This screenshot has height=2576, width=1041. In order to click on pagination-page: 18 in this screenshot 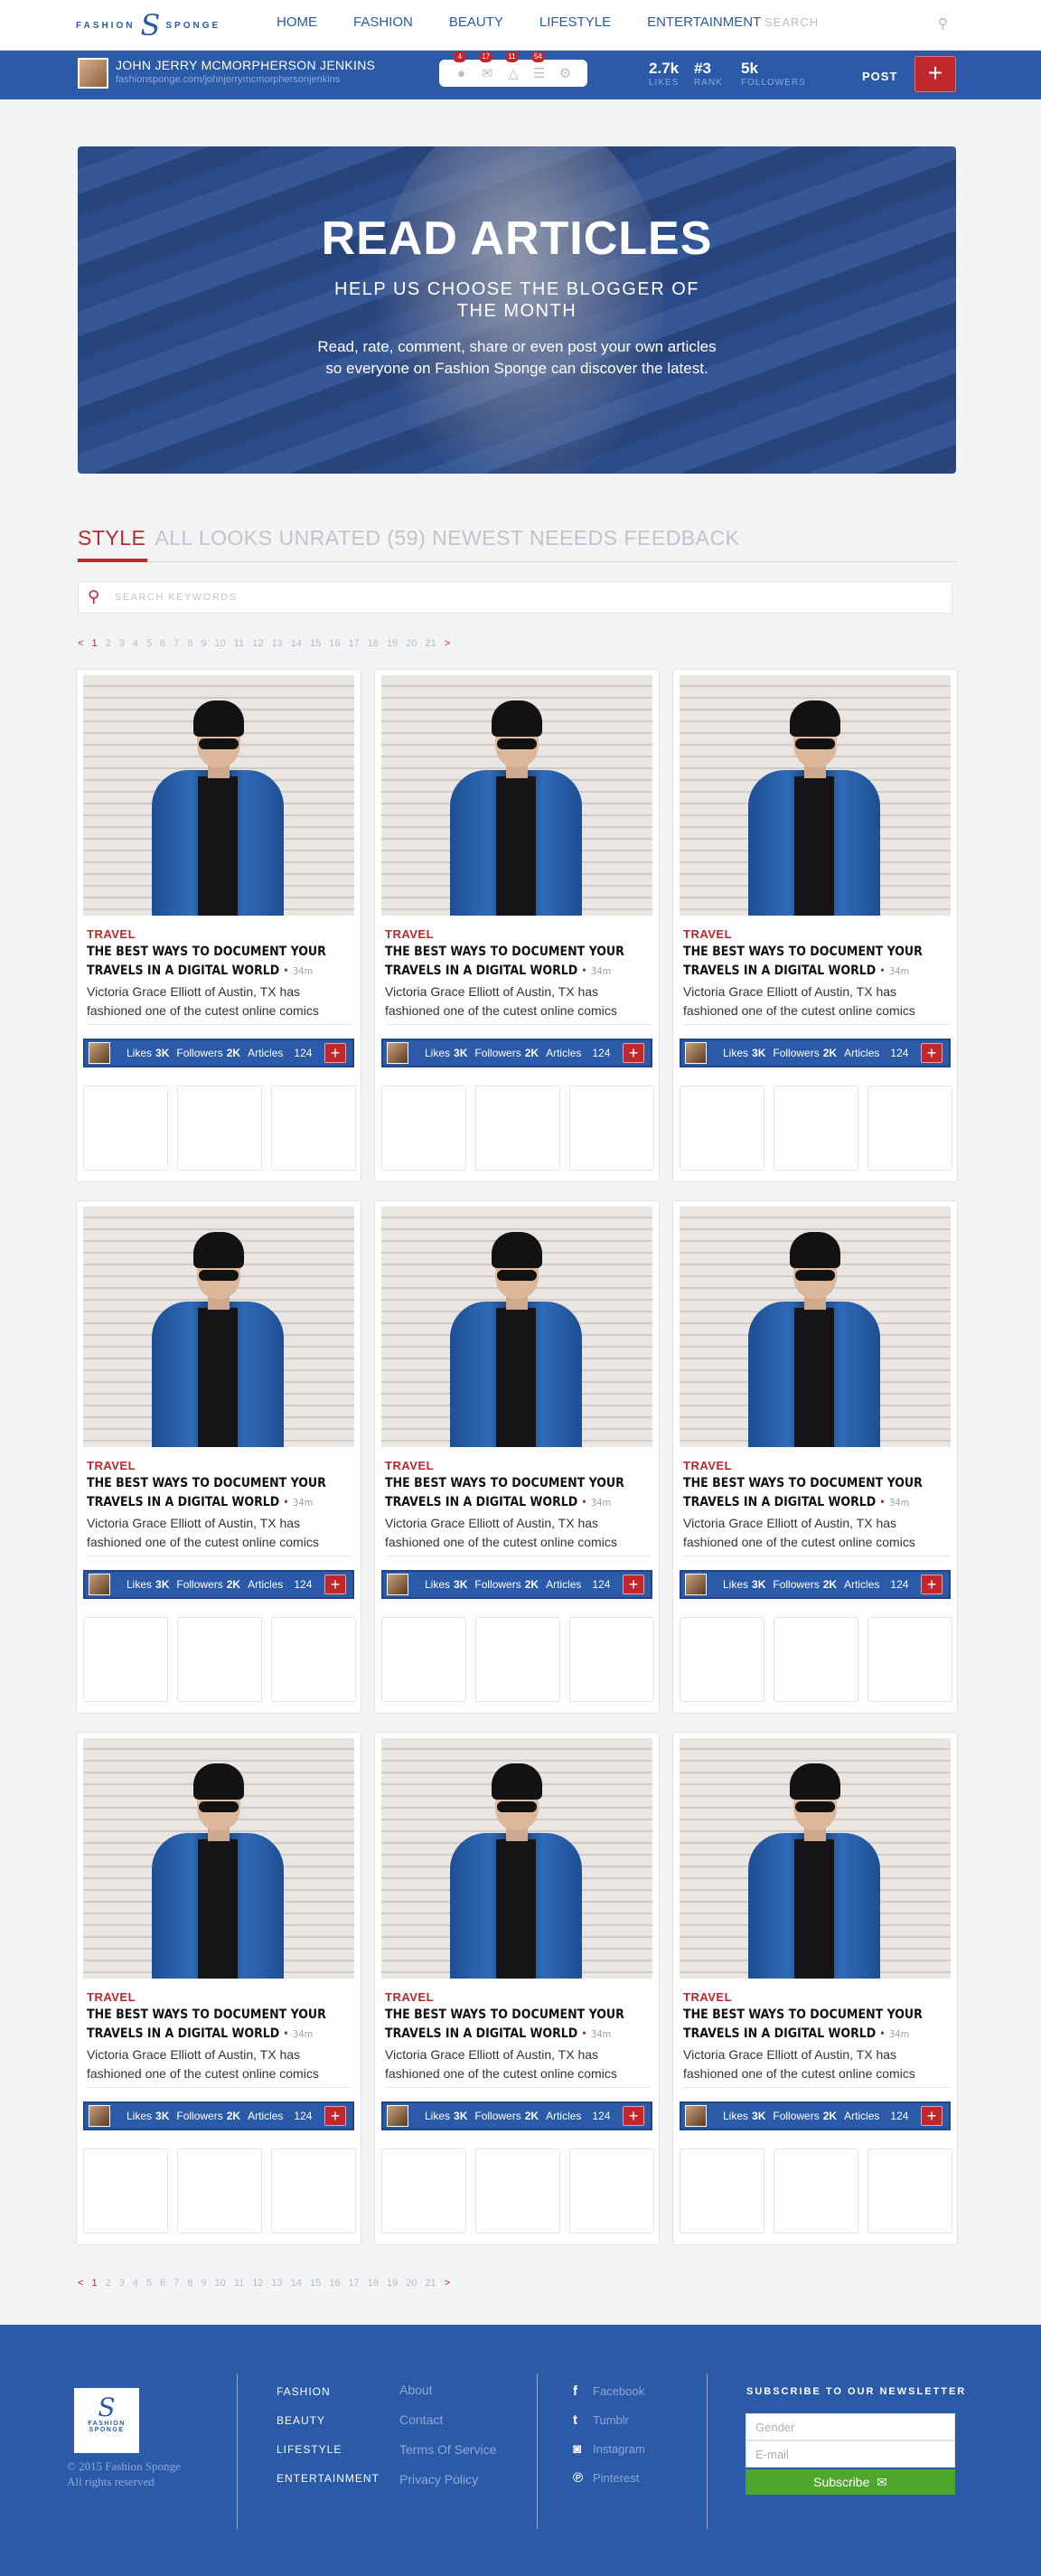, I will do `click(374, 643)`.